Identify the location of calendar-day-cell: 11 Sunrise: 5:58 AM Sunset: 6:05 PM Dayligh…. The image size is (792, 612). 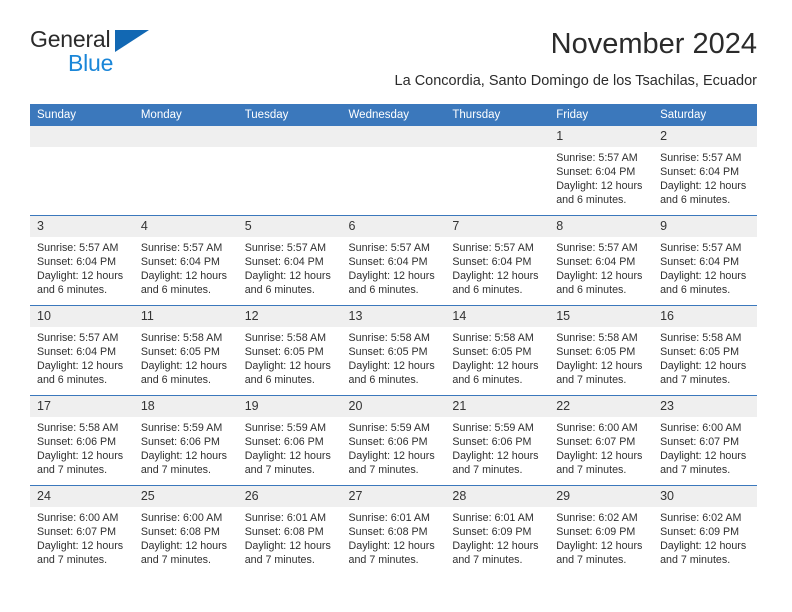
(185, 350).